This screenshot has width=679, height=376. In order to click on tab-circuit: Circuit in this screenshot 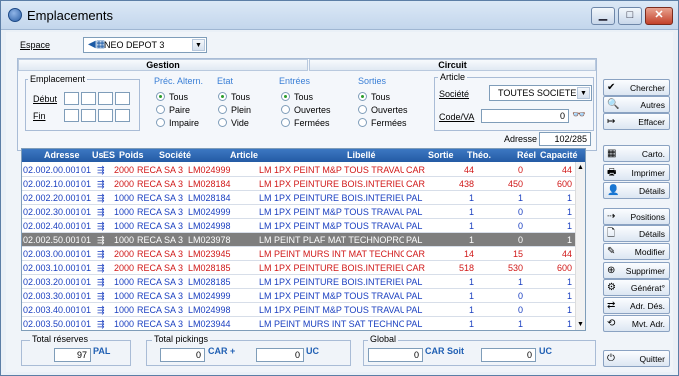, I will do `click(452, 65)`.